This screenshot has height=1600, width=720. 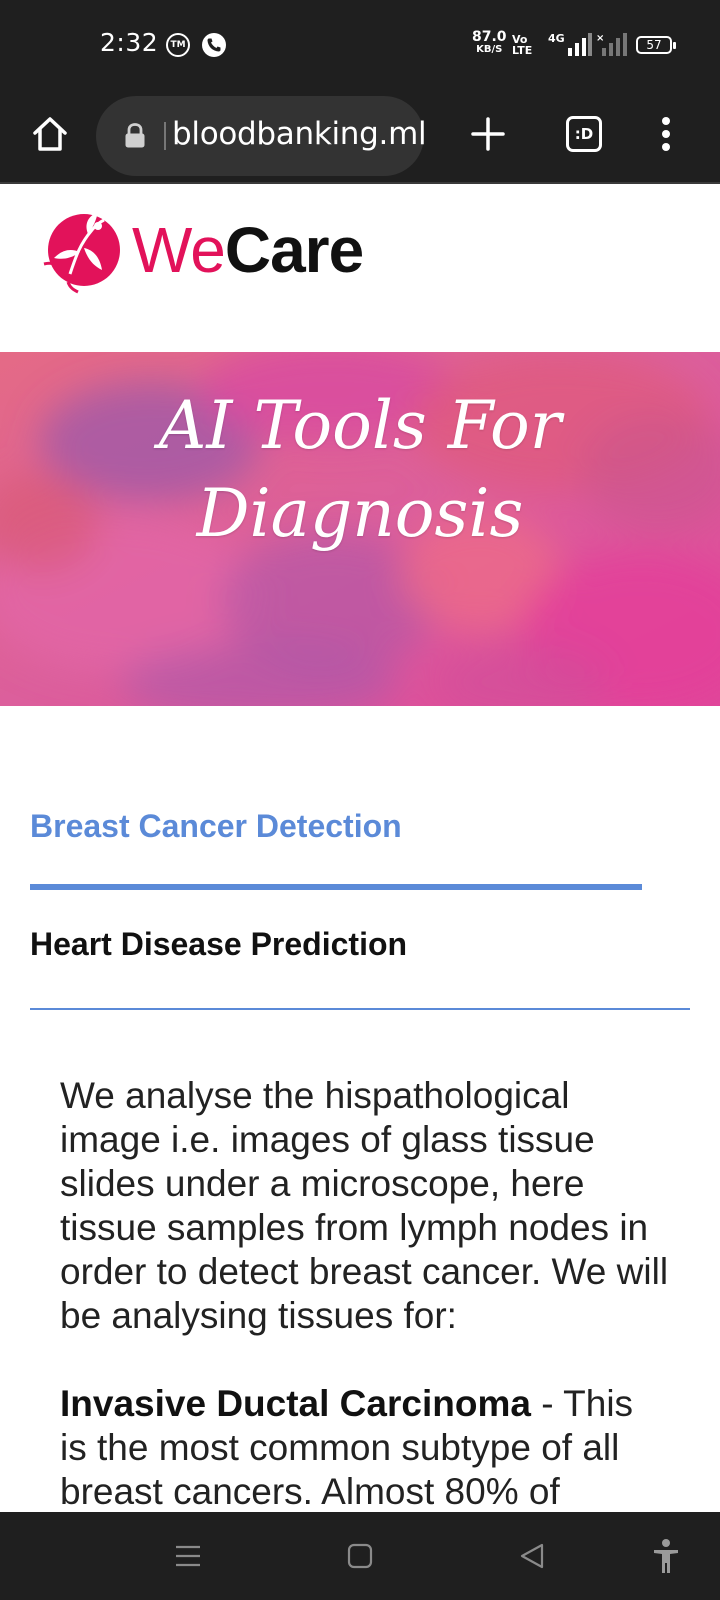 I want to click on term-title: Invasive Ductal Carcinoma, so click(x=295, y=1403).